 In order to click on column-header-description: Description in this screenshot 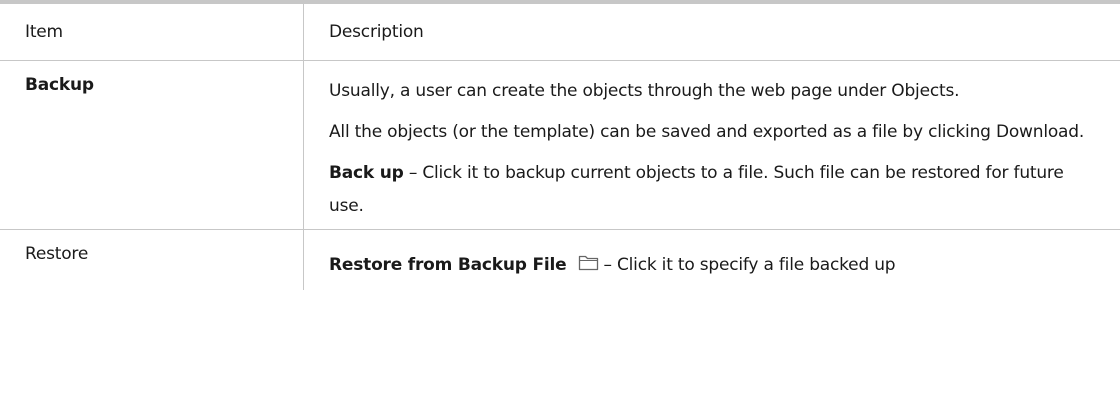, I will do `click(376, 32)`.